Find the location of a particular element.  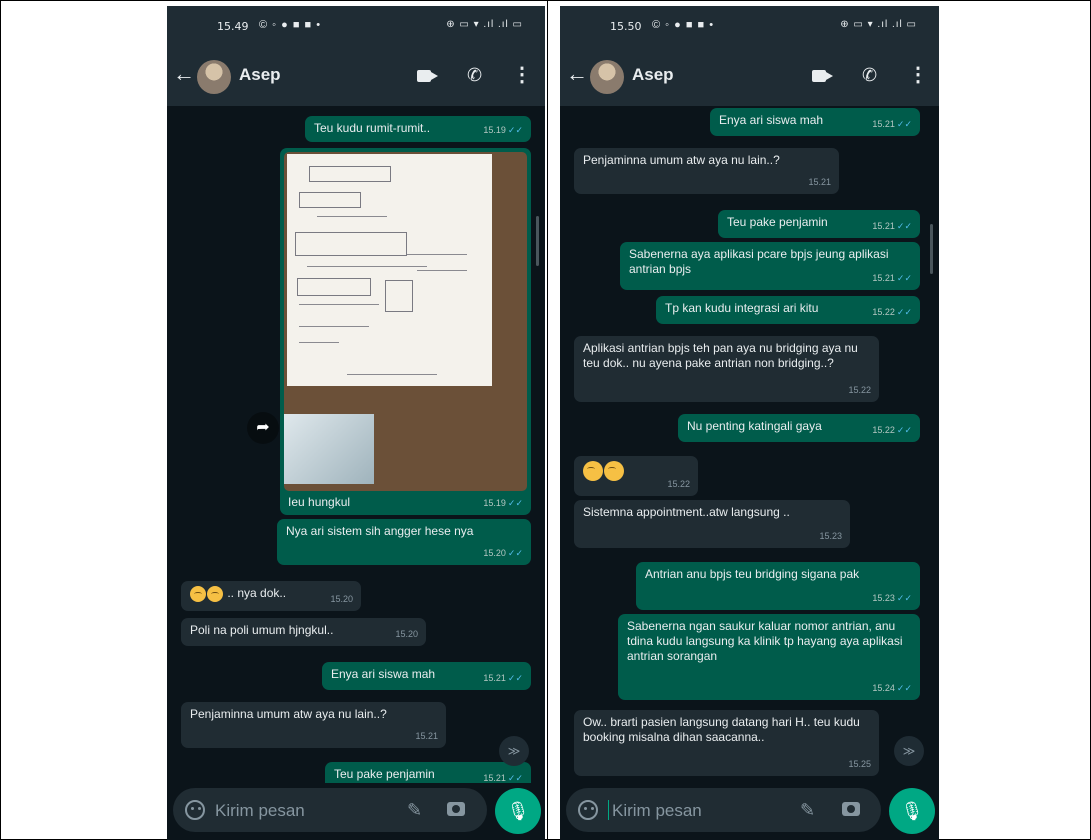

message-incoming: 15.22 is located at coordinates (636, 476).